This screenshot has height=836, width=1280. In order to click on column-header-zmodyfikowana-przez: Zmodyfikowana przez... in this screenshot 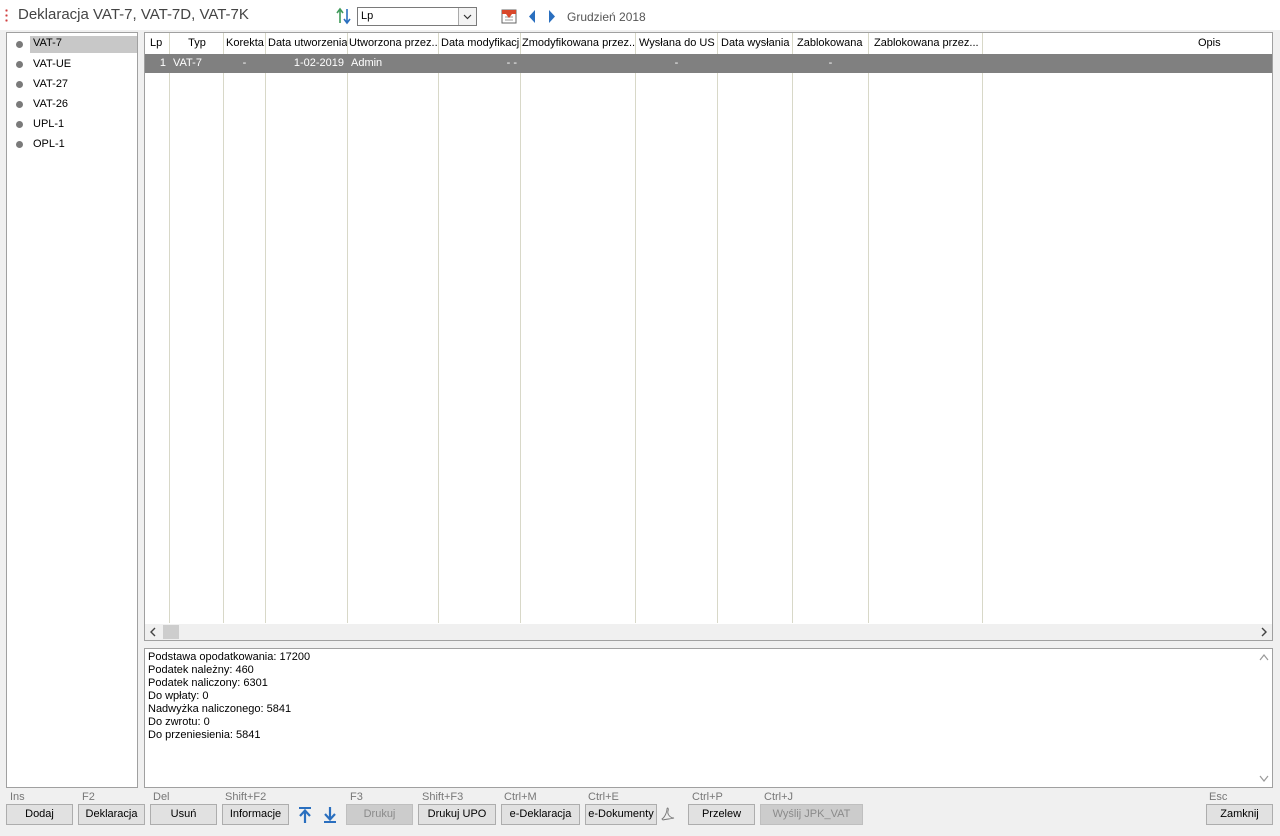, I will do `click(577, 43)`.